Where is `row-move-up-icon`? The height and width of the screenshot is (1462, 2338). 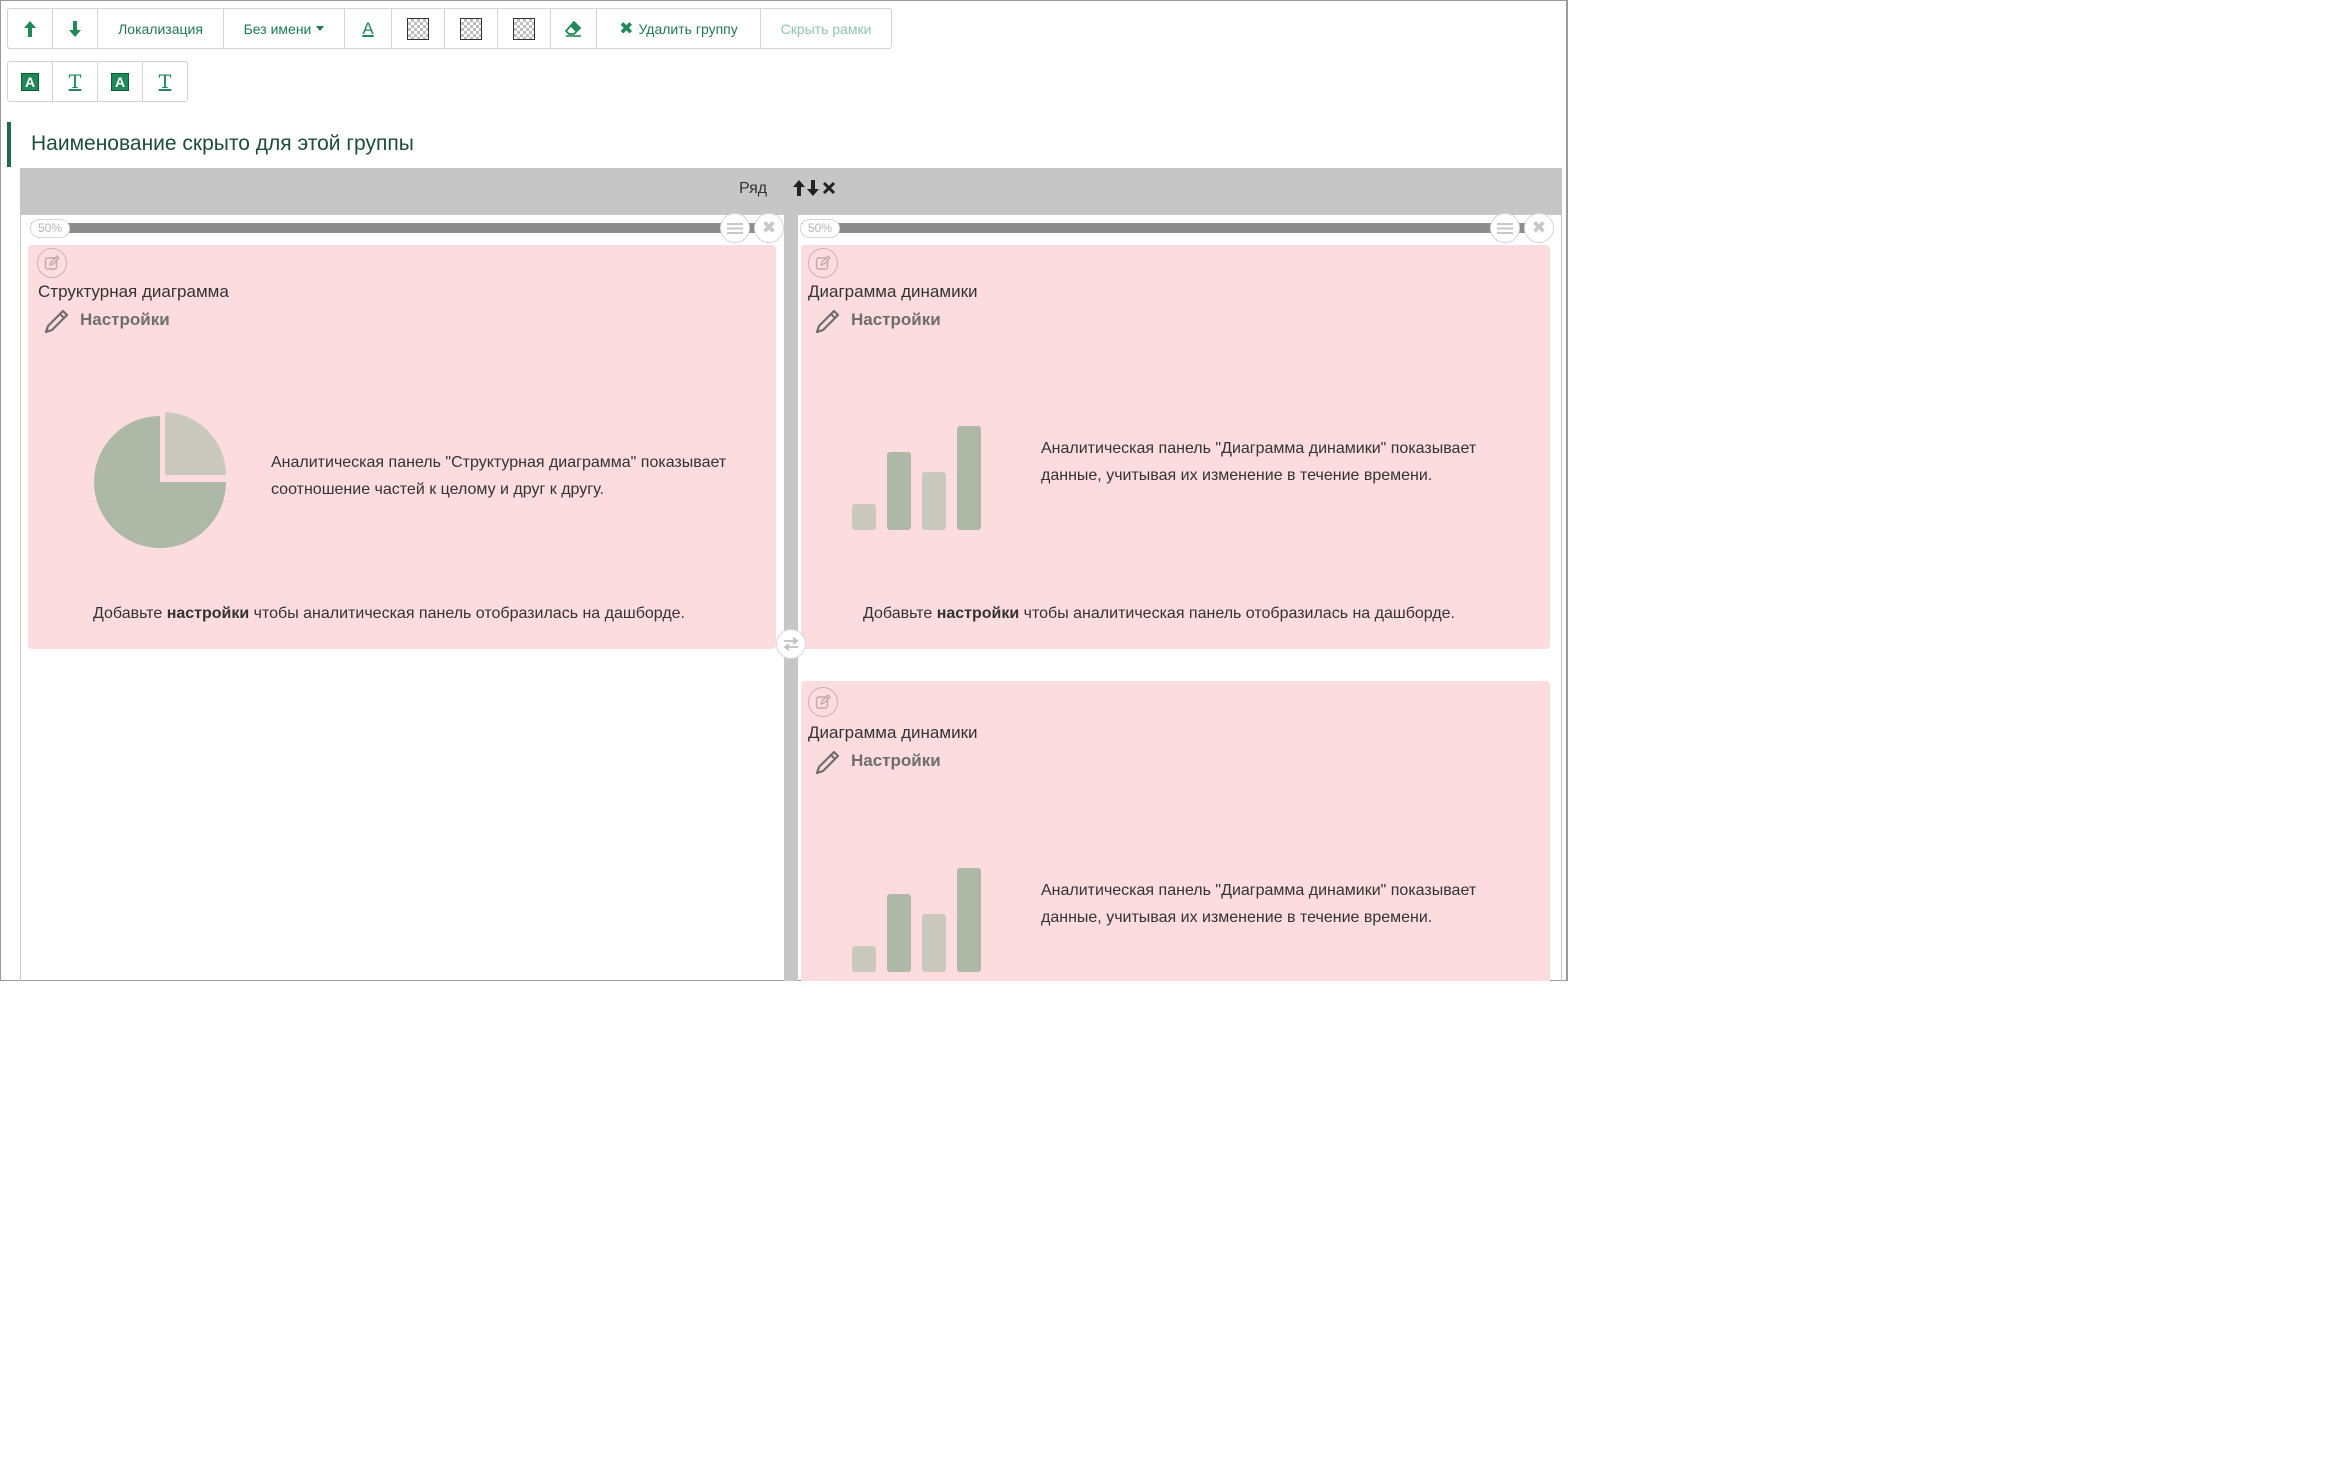
row-move-up-icon is located at coordinates (799, 188).